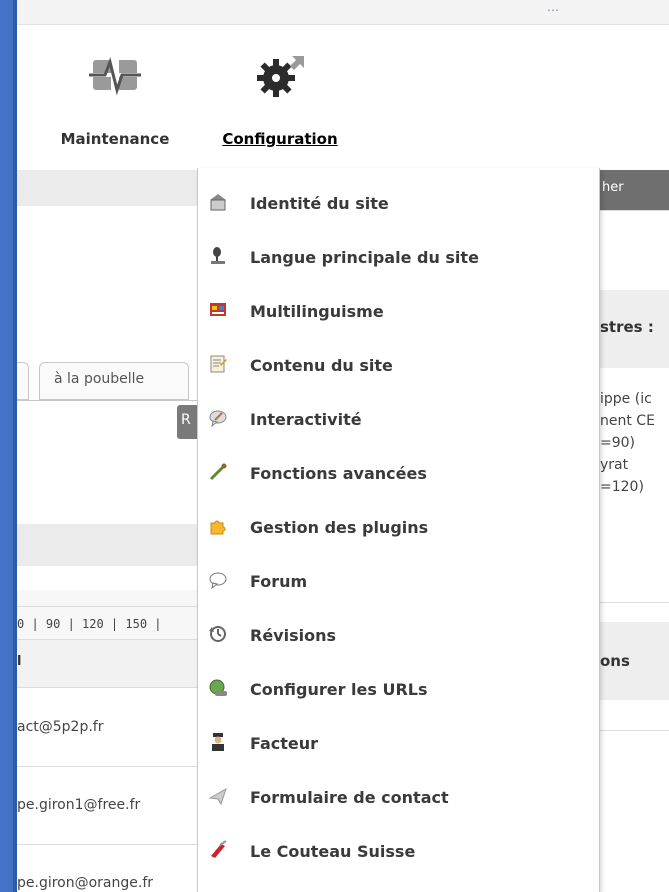 The image size is (669, 892). Describe the element at coordinates (399, 363) in the screenshot. I see `menu-item-site-content: Contenu du site` at that location.